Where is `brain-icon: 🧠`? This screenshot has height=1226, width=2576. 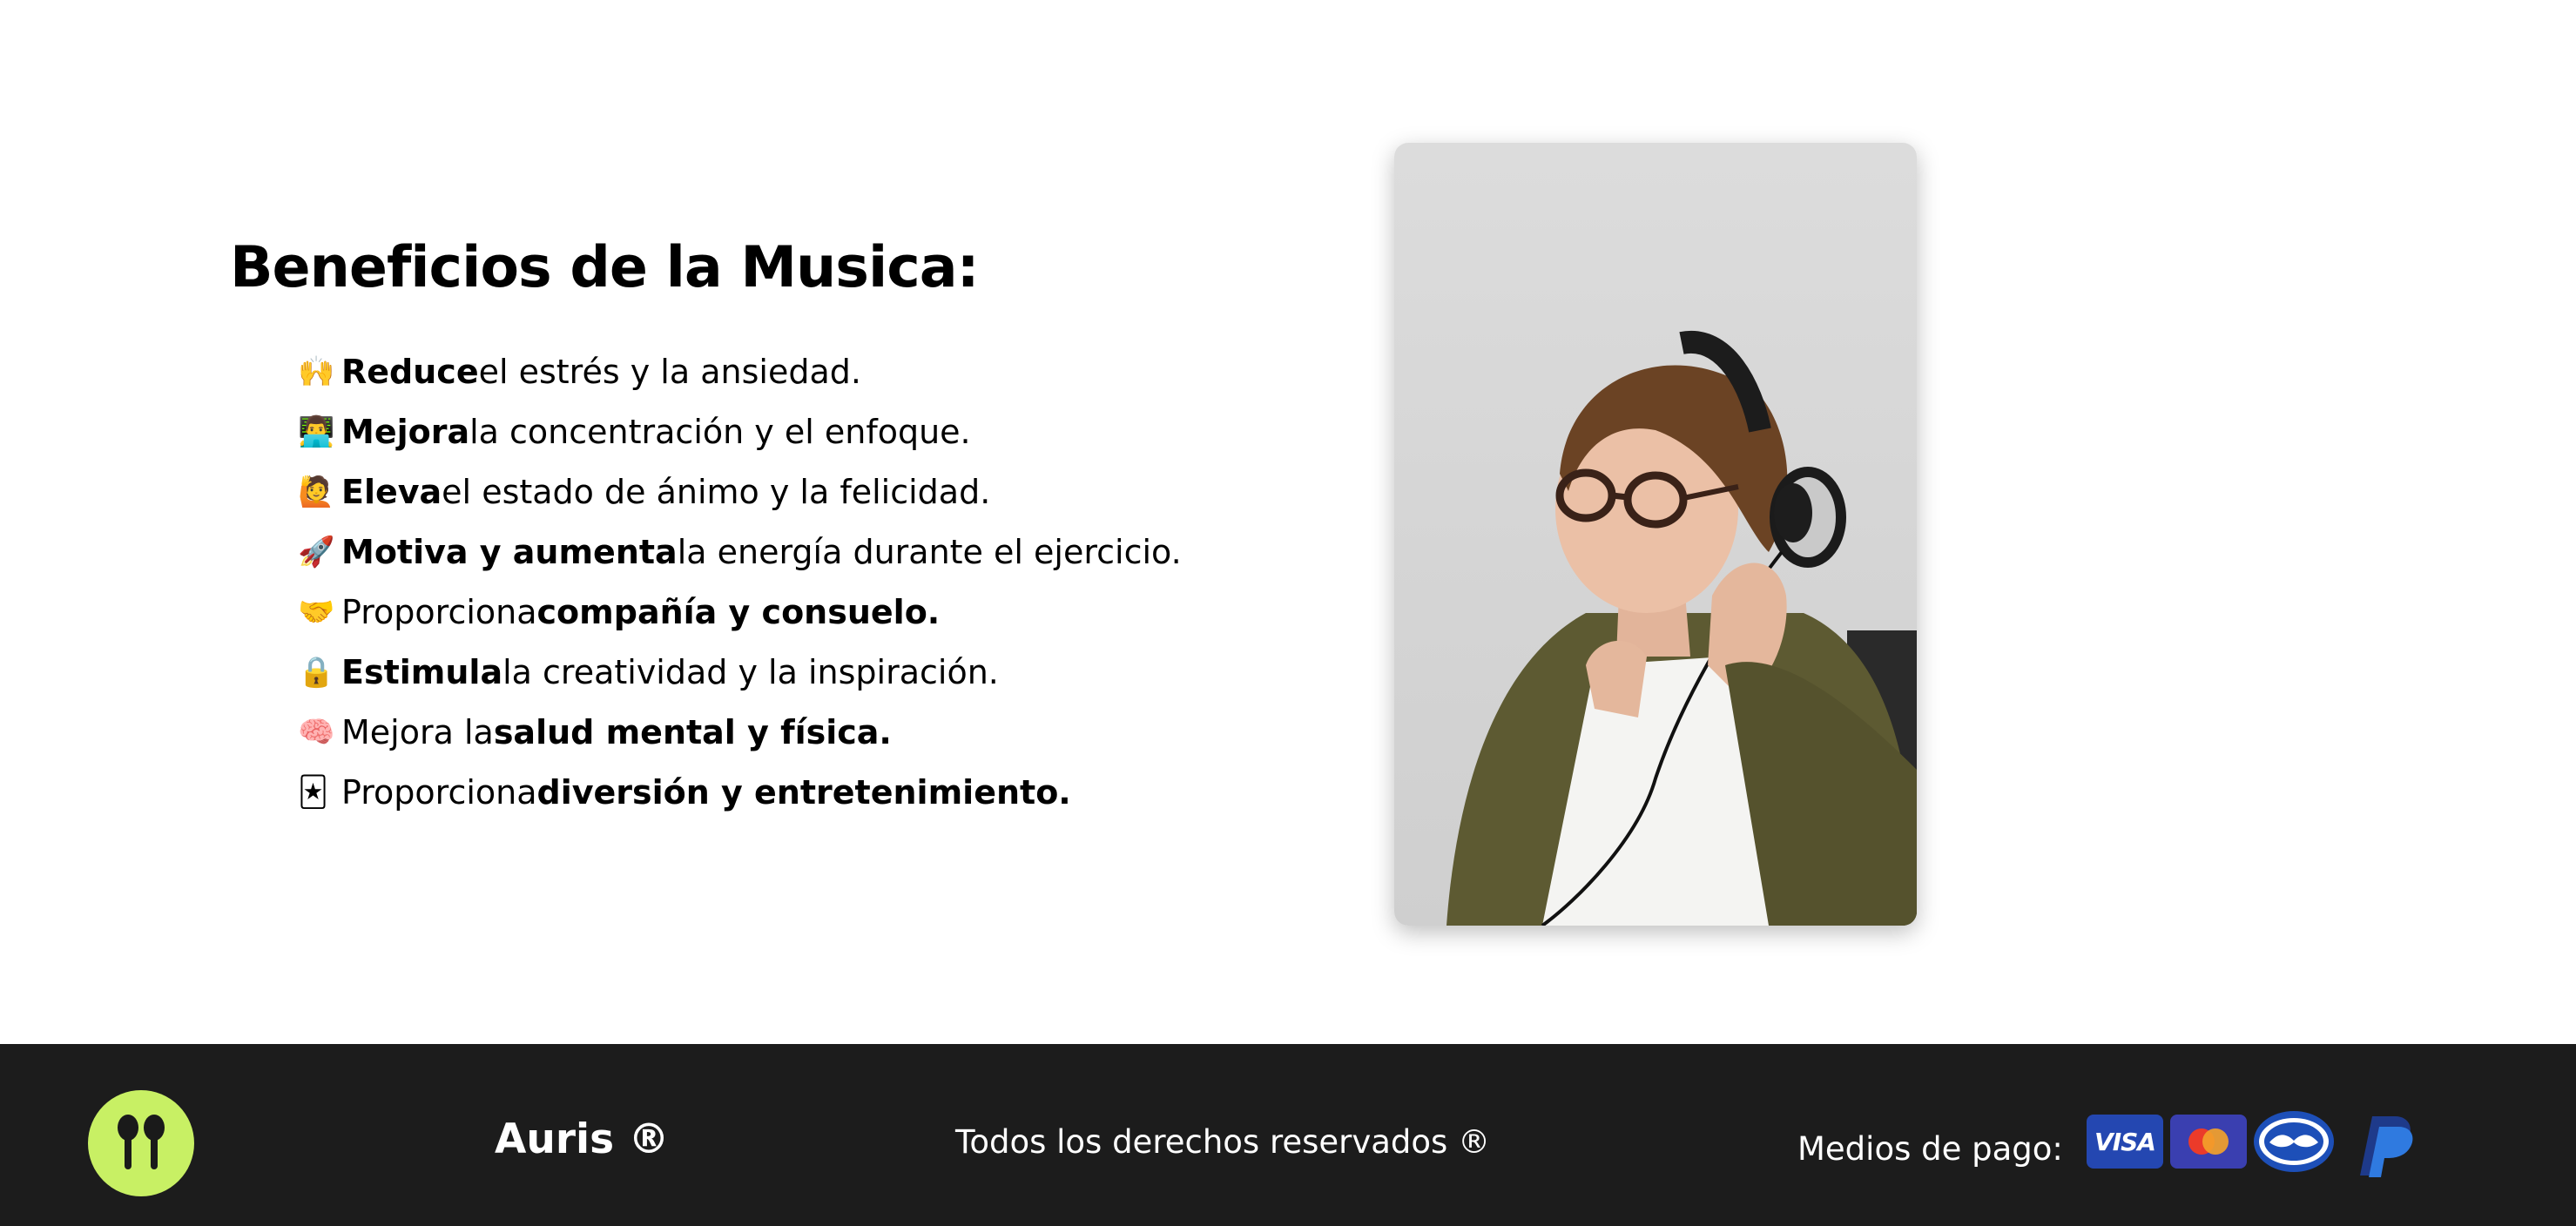 brain-icon: 🧠 is located at coordinates (316, 732).